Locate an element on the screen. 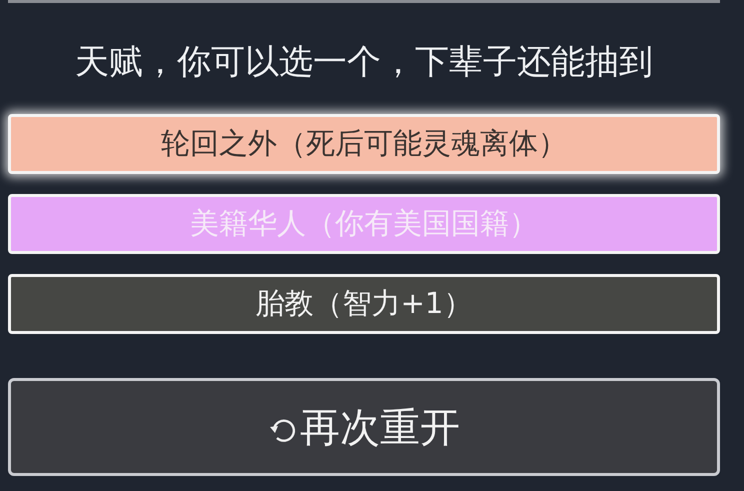 The height and width of the screenshot is (491, 744). prompt-text: 天赋，你可以选一个，下辈子还能抽到 is located at coordinates (364, 62).